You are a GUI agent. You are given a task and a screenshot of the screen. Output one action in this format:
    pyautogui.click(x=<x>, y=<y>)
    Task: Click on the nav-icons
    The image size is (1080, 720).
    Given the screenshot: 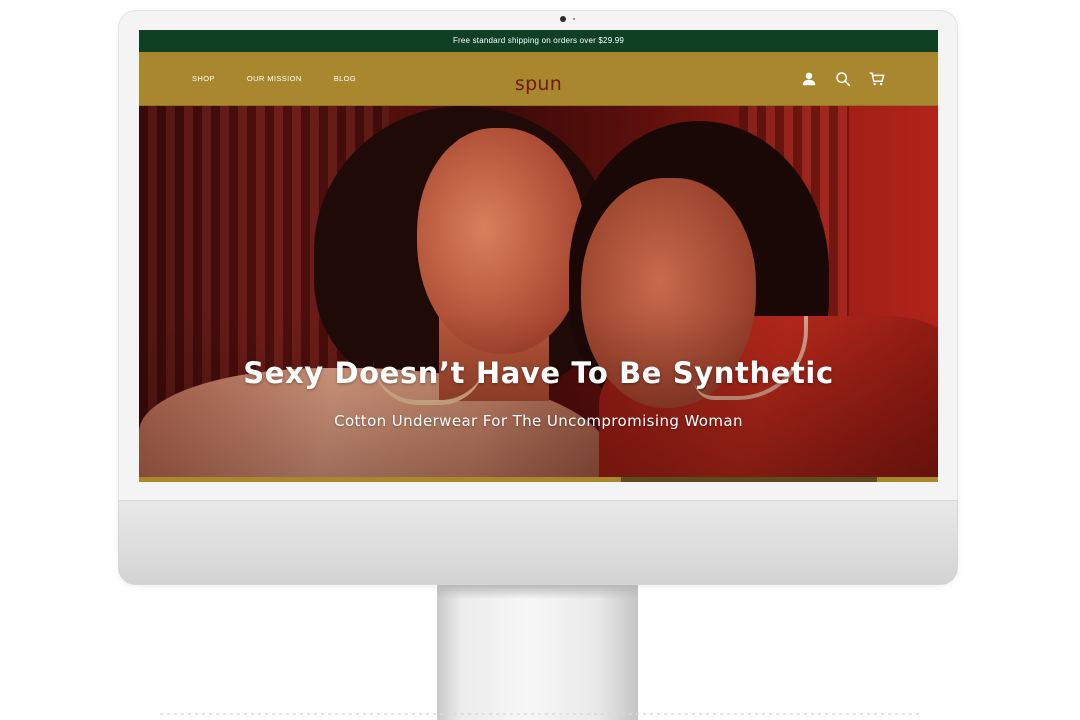 What is the action you would take?
    pyautogui.click(x=843, y=78)
    